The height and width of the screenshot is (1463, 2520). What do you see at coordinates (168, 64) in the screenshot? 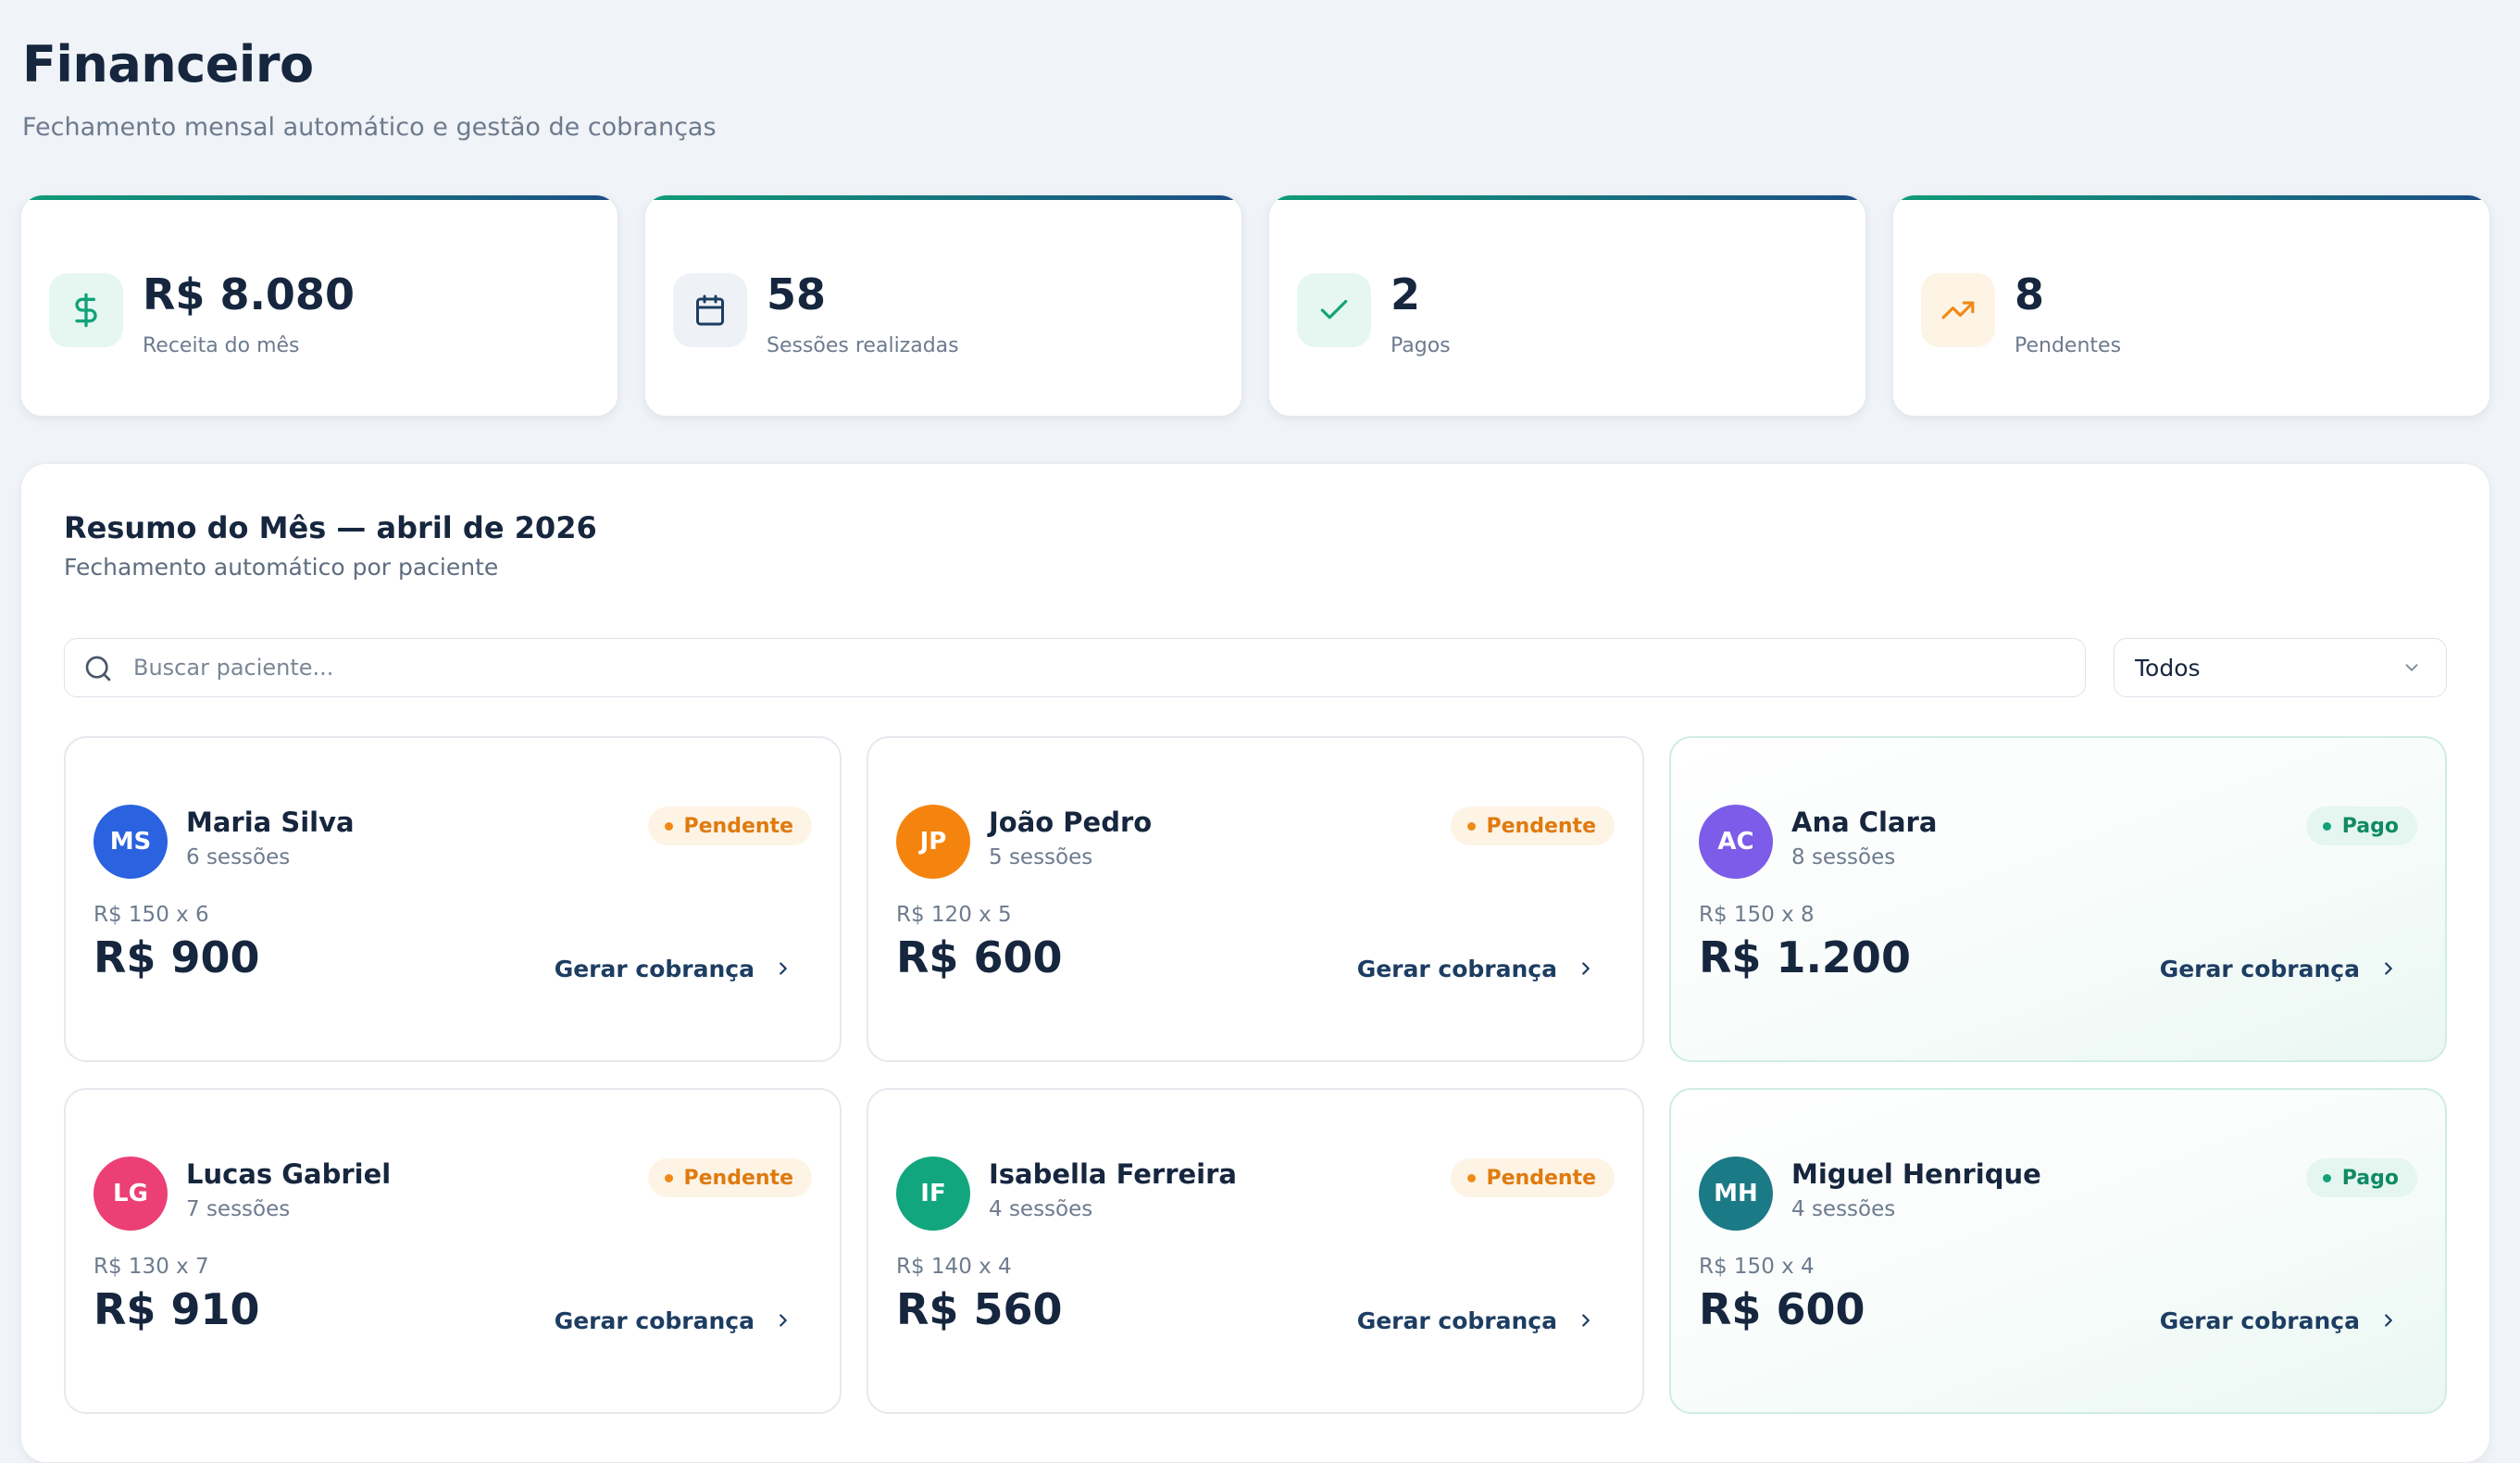
I see `page-title: Financeiro` at bounding box center [168, 64].